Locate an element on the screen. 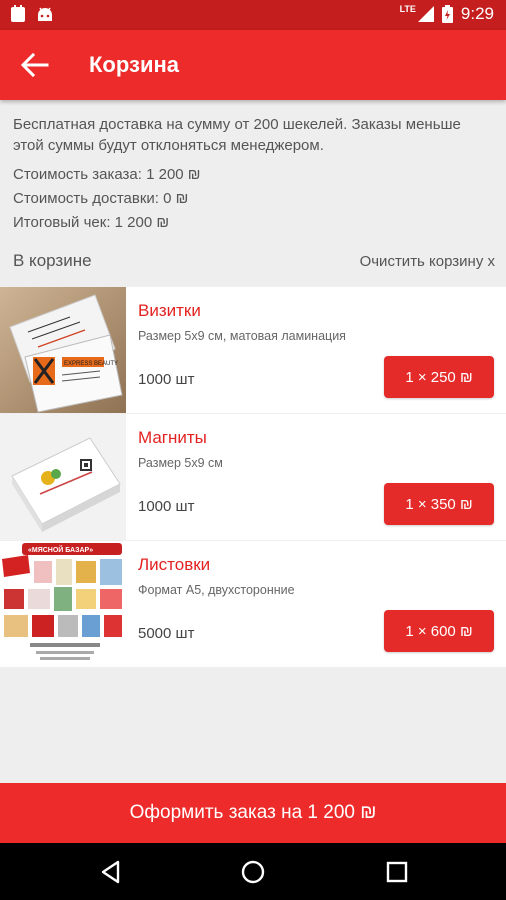 Image resolution: width=506 pixels, height=900 pixels. product-image: EXPRESS BEAUTY is located at coordinates (63, 350).